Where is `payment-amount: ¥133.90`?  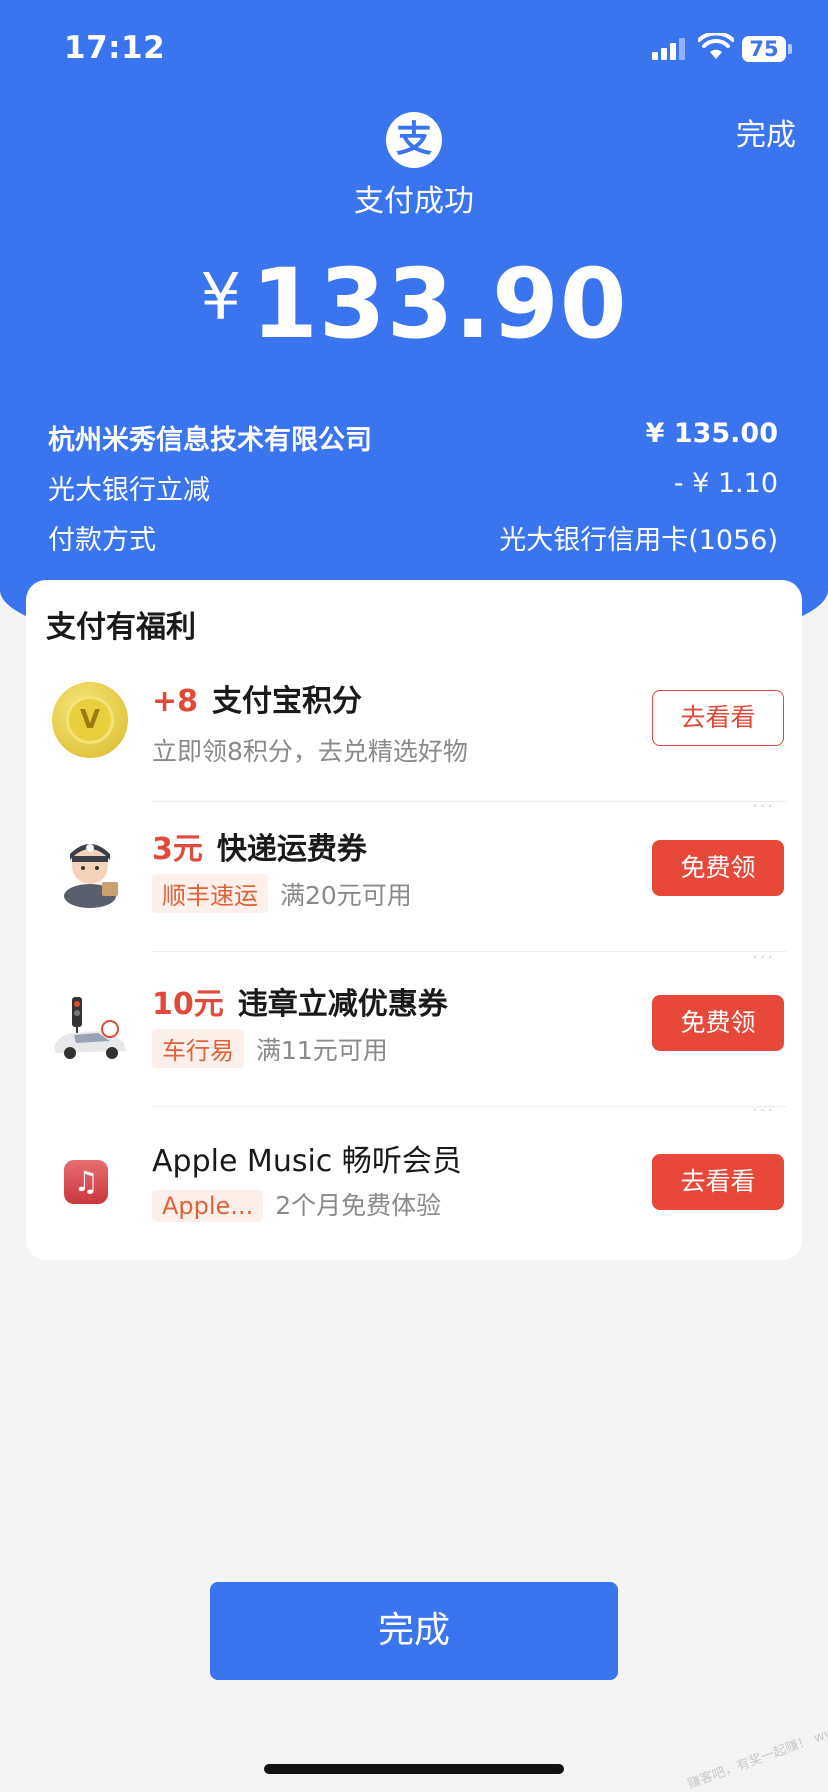 payment-amount: ¥133.90 is located at coordinates (414, 304).